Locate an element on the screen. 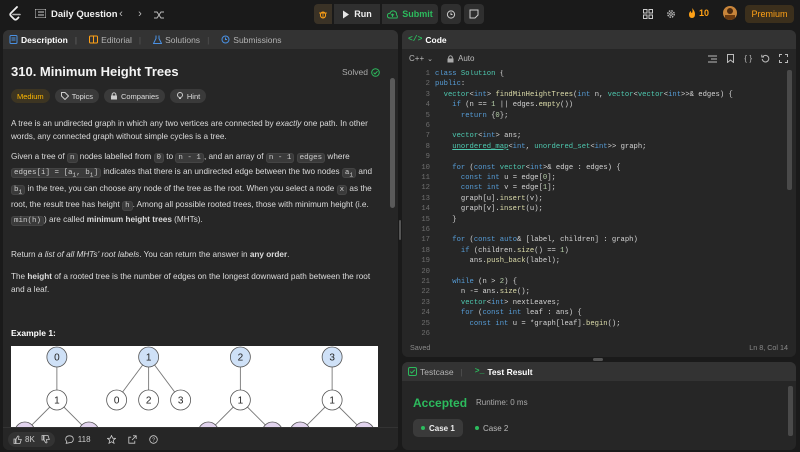 The width and height of the screenshot is (800, 452). star-icon is located at coordinates (111, 439).